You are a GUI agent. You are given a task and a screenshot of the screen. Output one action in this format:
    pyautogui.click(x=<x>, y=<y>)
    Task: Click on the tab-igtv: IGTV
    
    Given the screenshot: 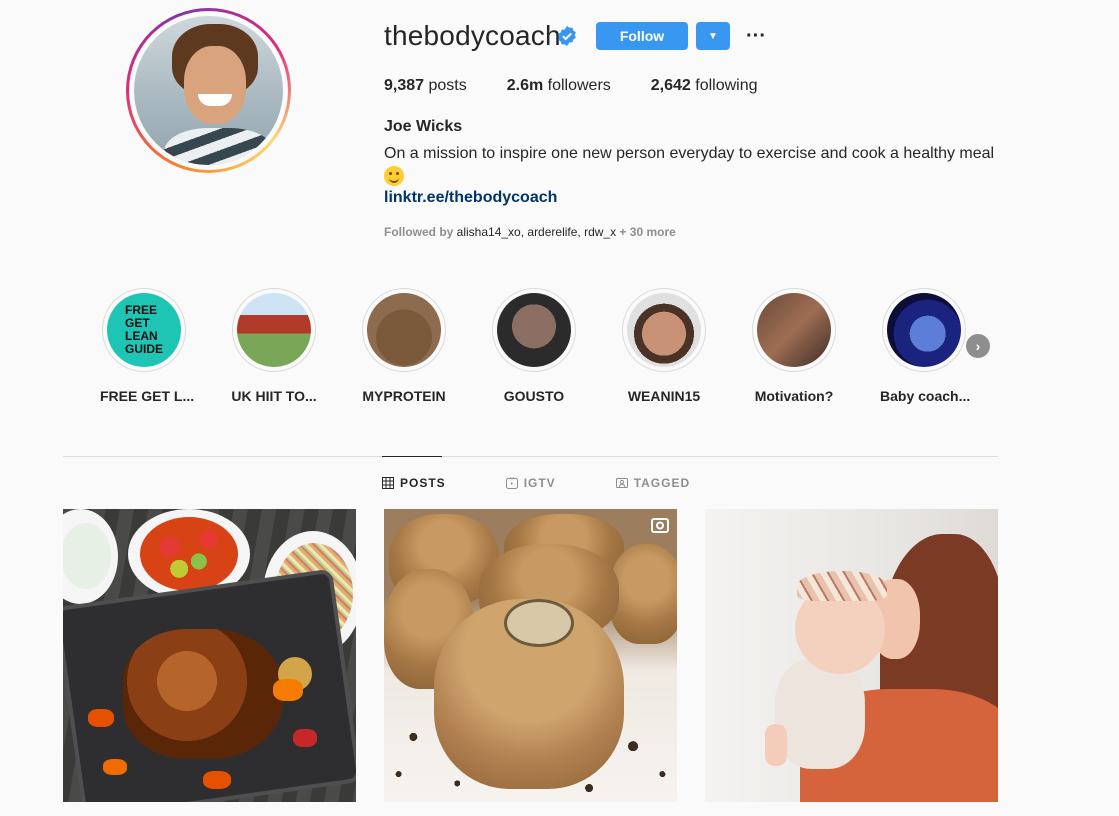 What is the action you would take?
    pyautogui.click(x=530, y=483)
    